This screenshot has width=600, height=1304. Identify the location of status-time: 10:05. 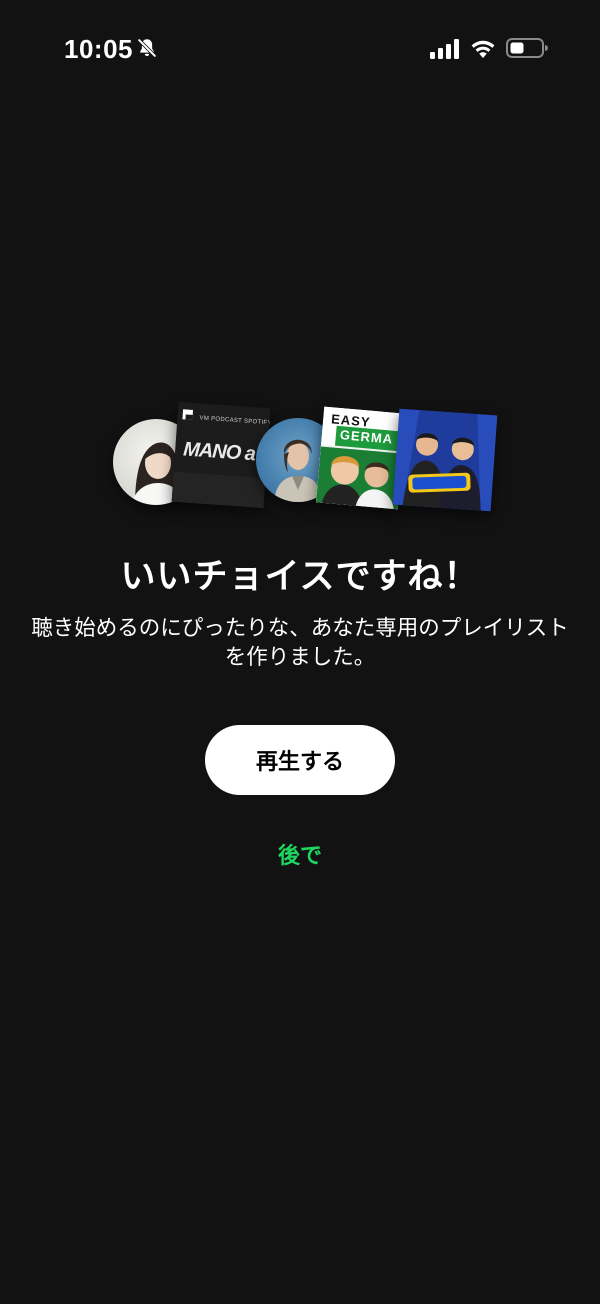
(98, 49).